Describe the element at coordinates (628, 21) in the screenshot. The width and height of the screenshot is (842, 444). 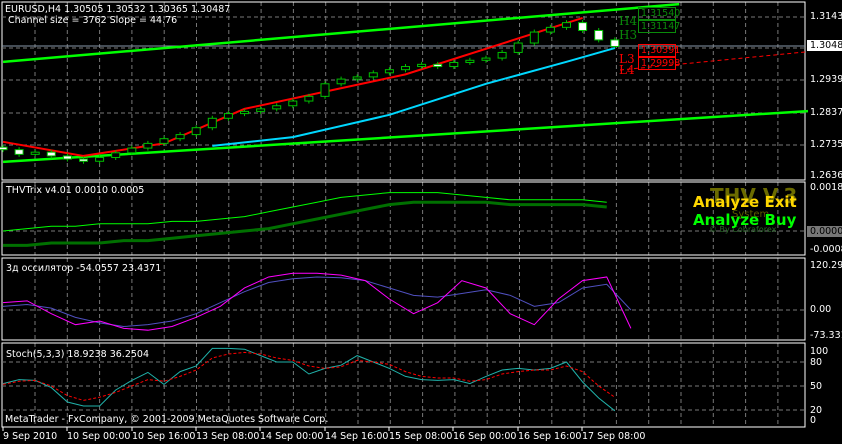
I see `level-label-h4: H4` at that location.